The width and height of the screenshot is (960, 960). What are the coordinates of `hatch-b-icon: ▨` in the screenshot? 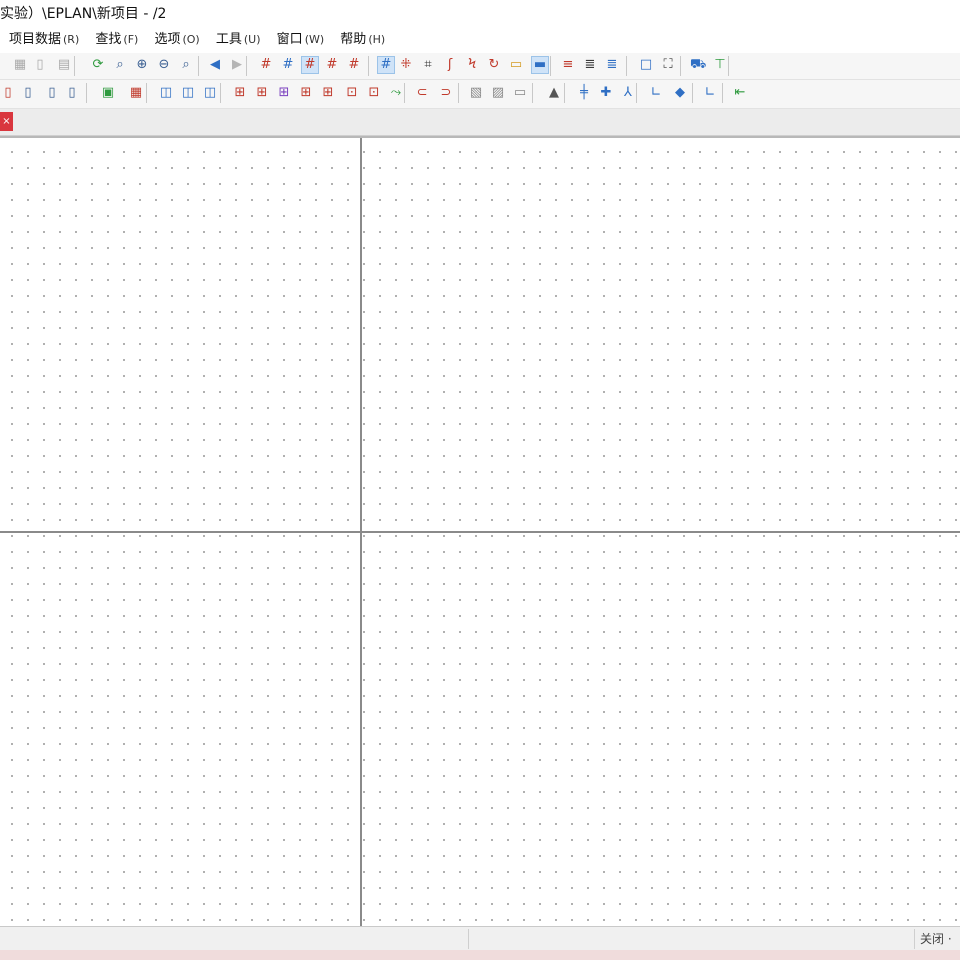 It's located at (498, 93).